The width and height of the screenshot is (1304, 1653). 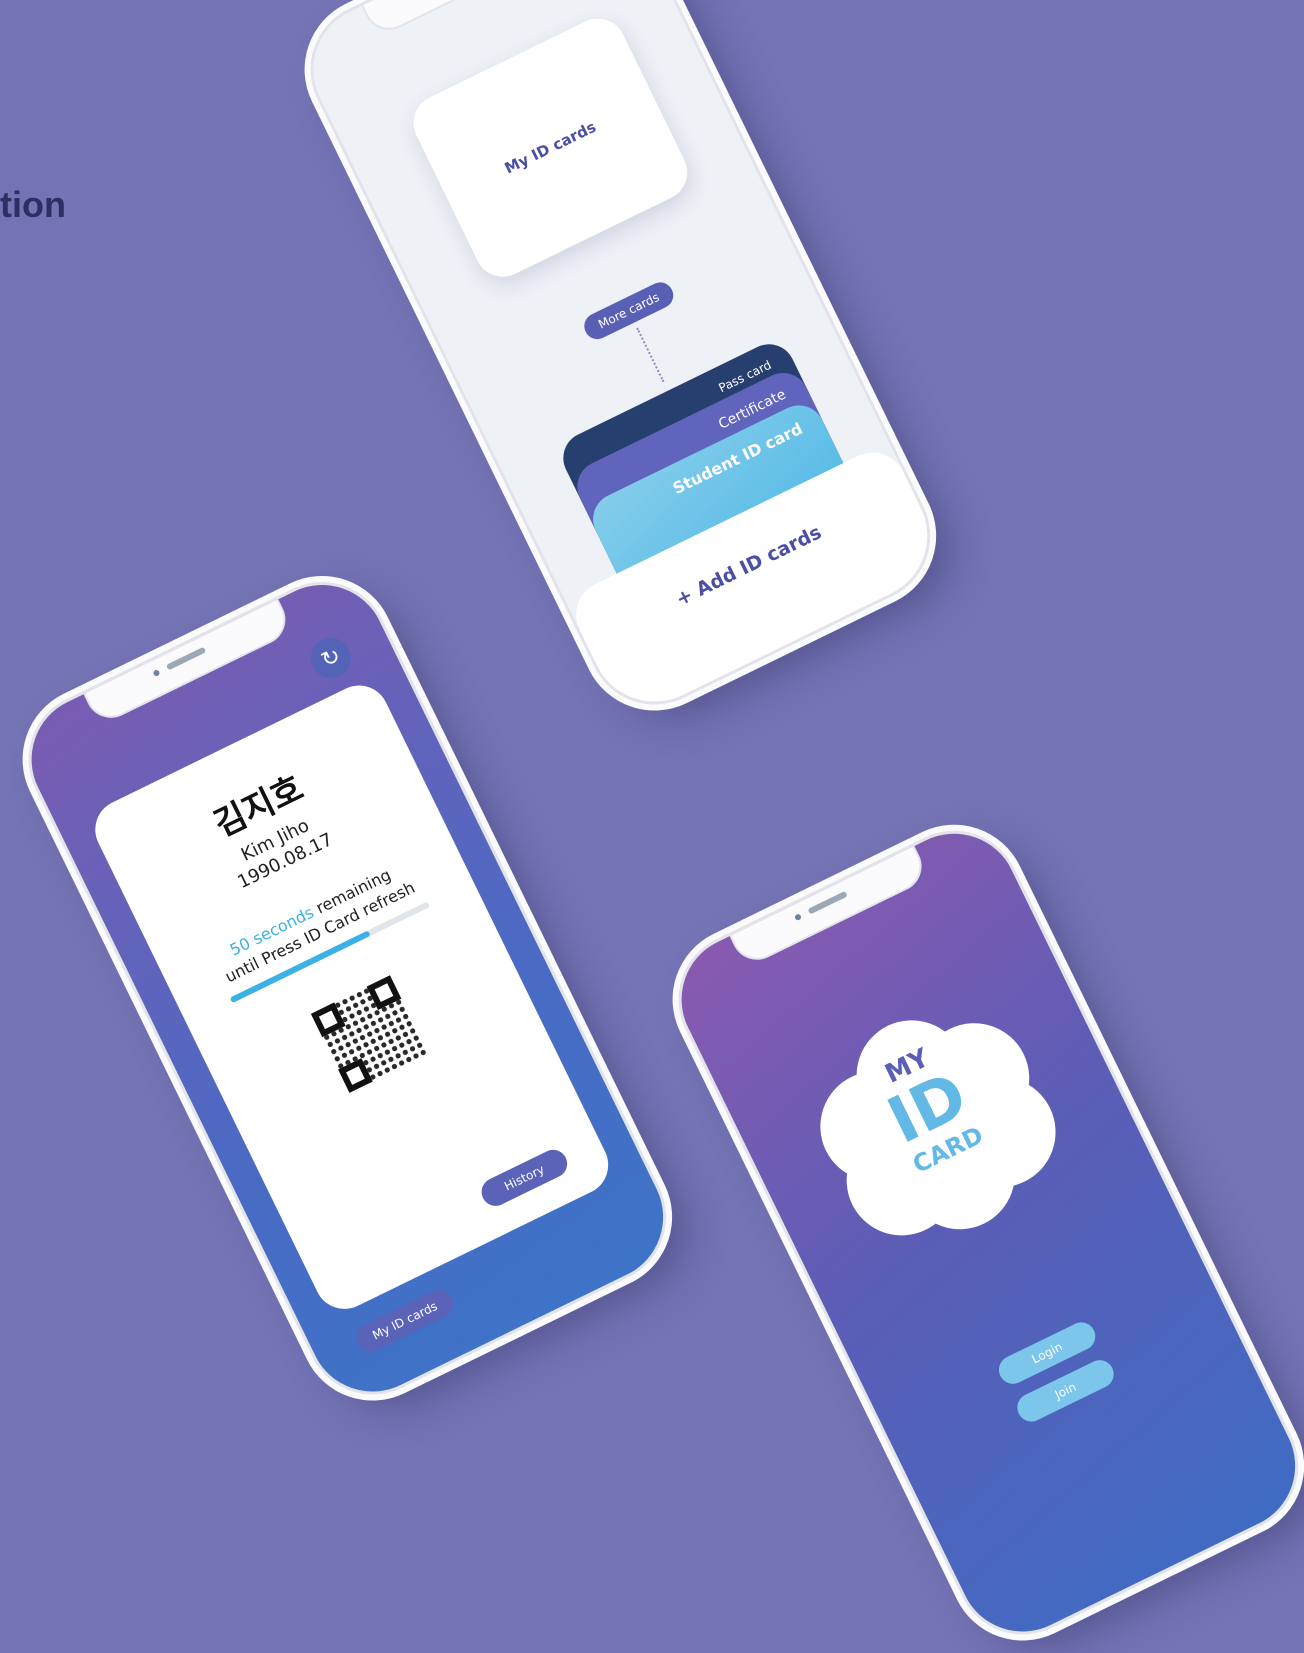 I want to click on dotted-connector, so click(x=650, y=355).